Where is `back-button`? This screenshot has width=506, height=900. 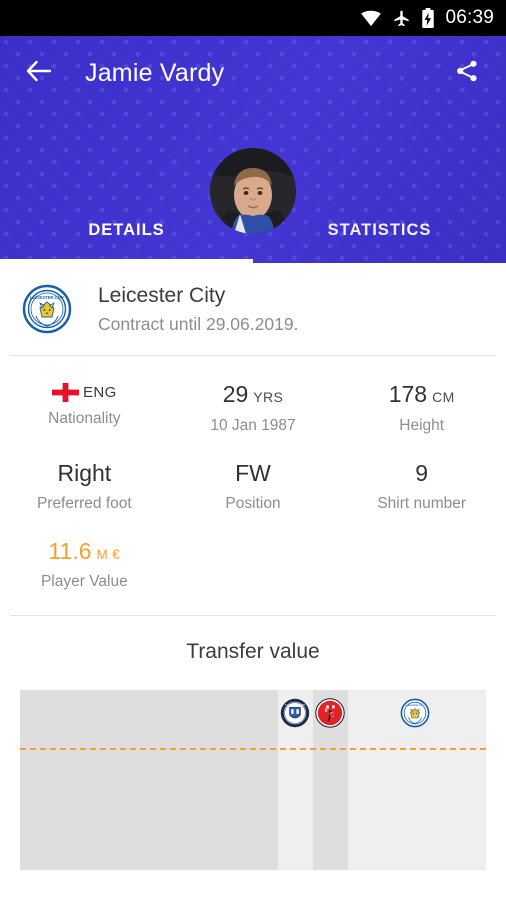
back-button is located at coordinates (39, 73).